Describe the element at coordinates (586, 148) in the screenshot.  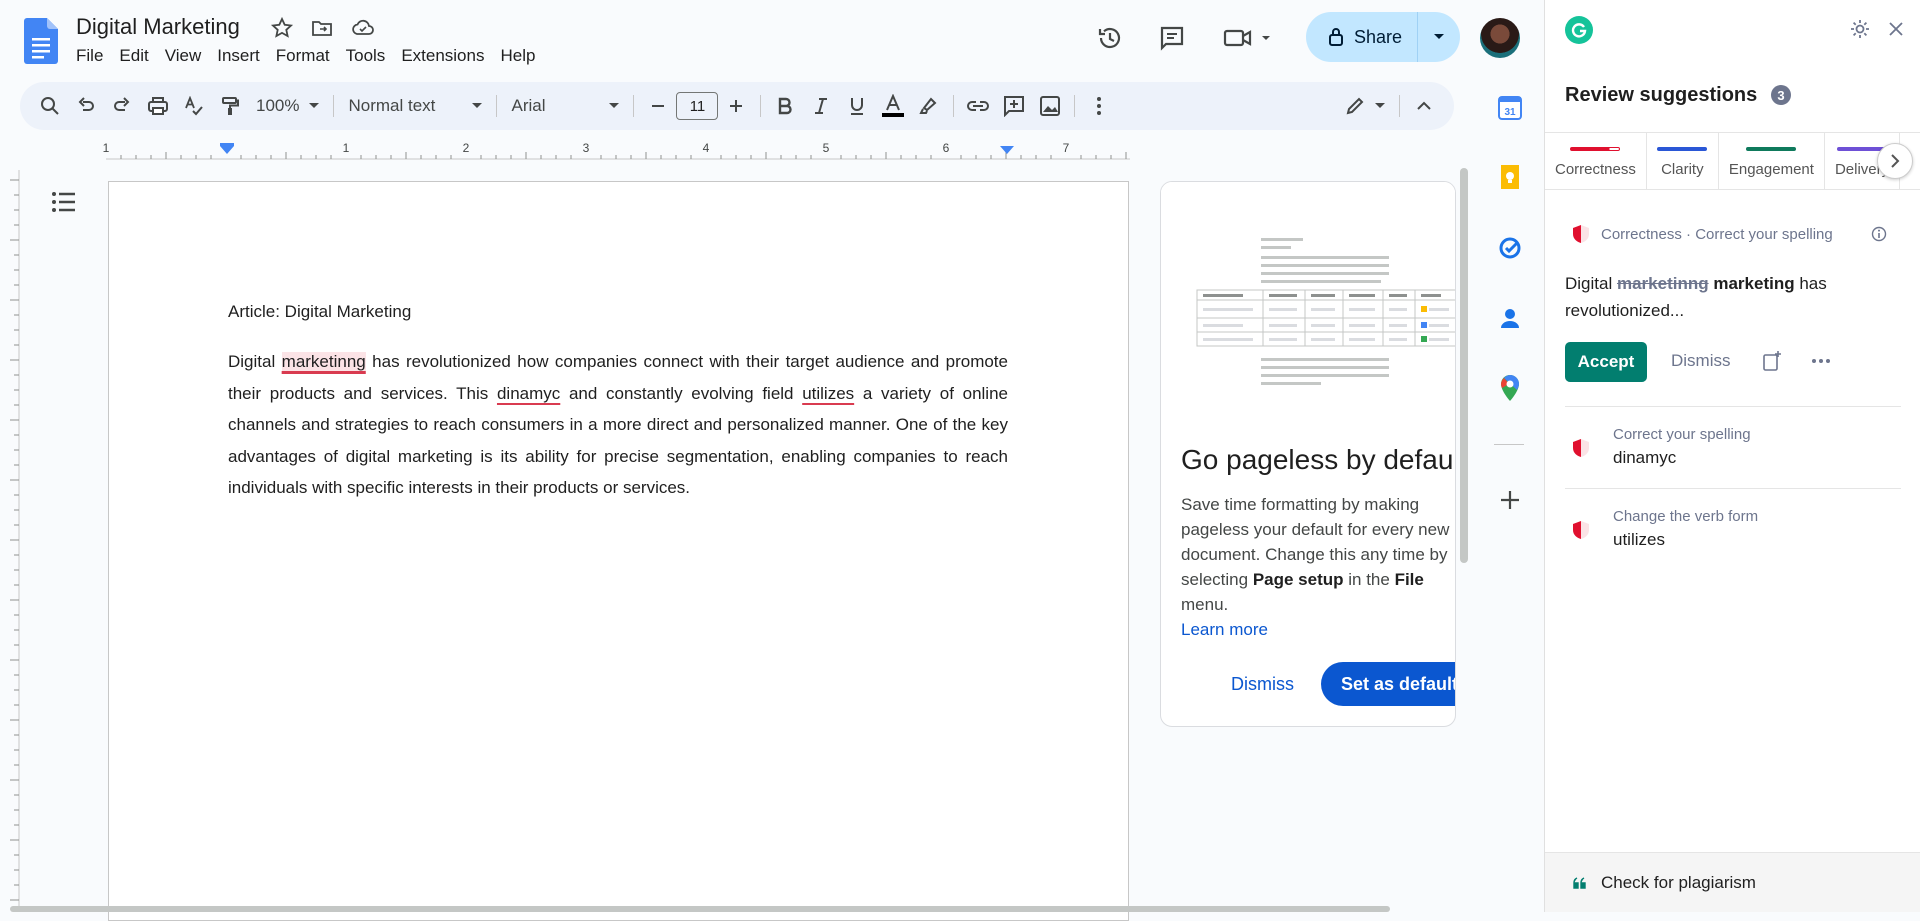
I see `ruler-mark: 3` at that location.